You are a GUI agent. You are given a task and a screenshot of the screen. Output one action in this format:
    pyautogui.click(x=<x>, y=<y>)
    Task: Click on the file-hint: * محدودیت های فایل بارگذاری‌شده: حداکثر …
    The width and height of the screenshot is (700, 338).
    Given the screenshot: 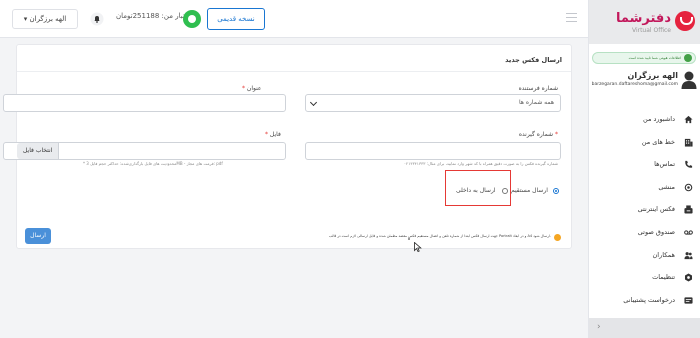 What is the action you would take?
    pyautogui.click(x=153, y=163)
    